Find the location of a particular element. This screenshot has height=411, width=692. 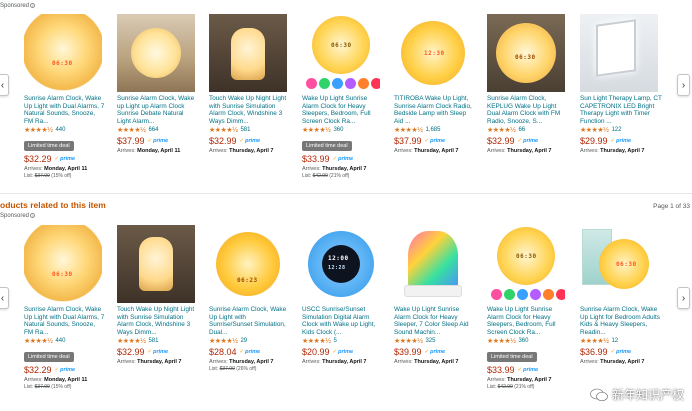

review-count: 122 is located at coordinates (616, 130).